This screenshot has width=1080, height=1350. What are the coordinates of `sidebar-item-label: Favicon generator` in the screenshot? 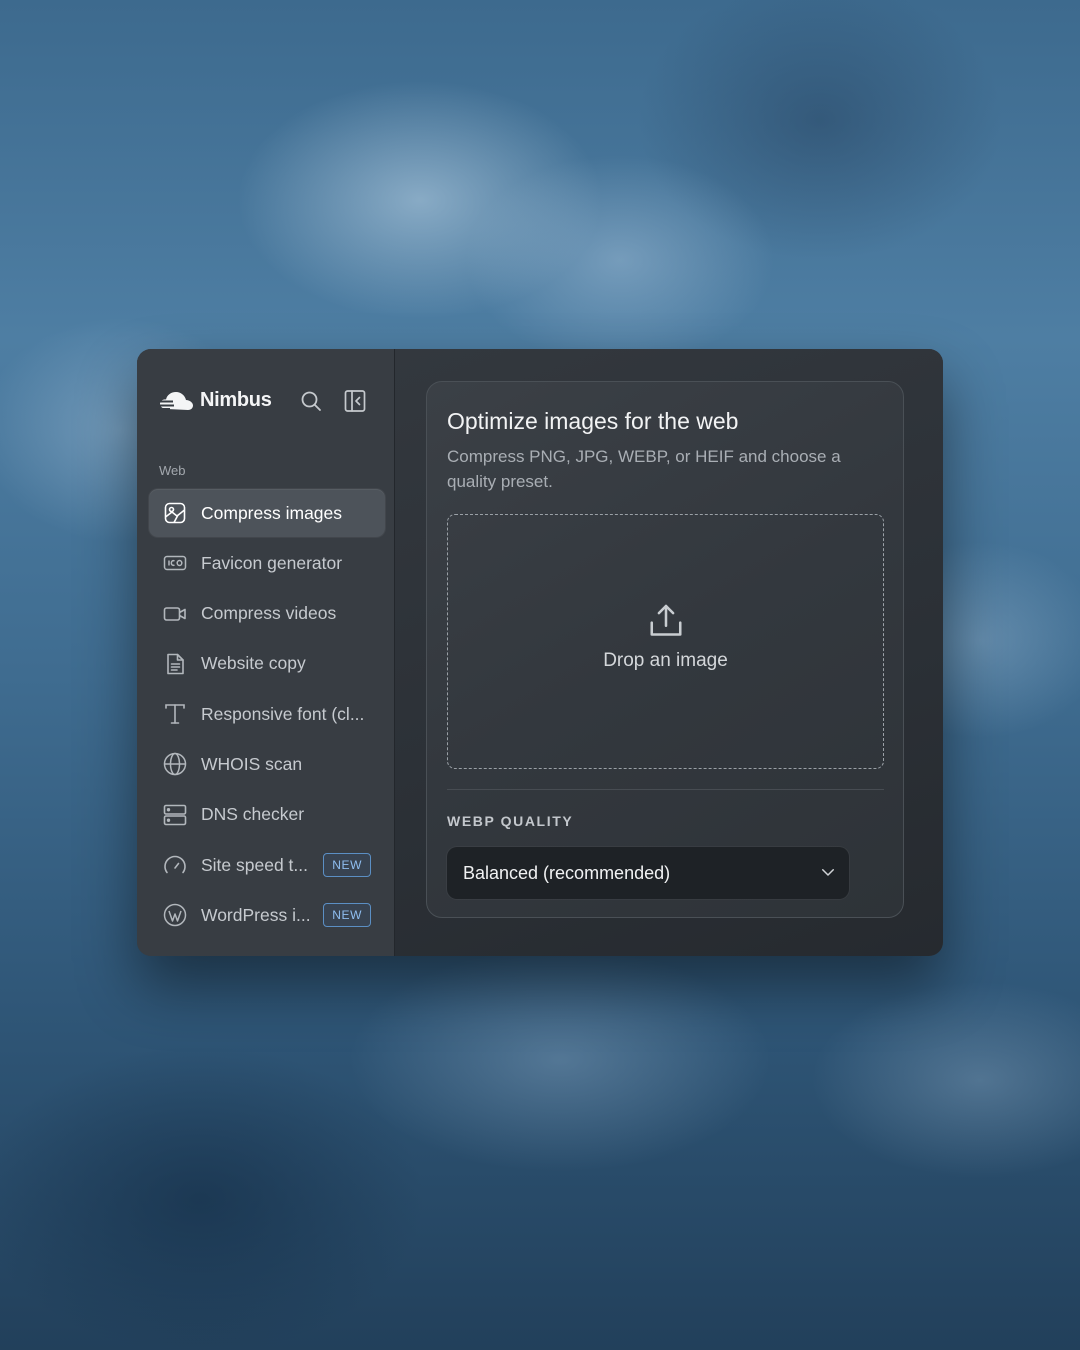 It's located at (272, 562).